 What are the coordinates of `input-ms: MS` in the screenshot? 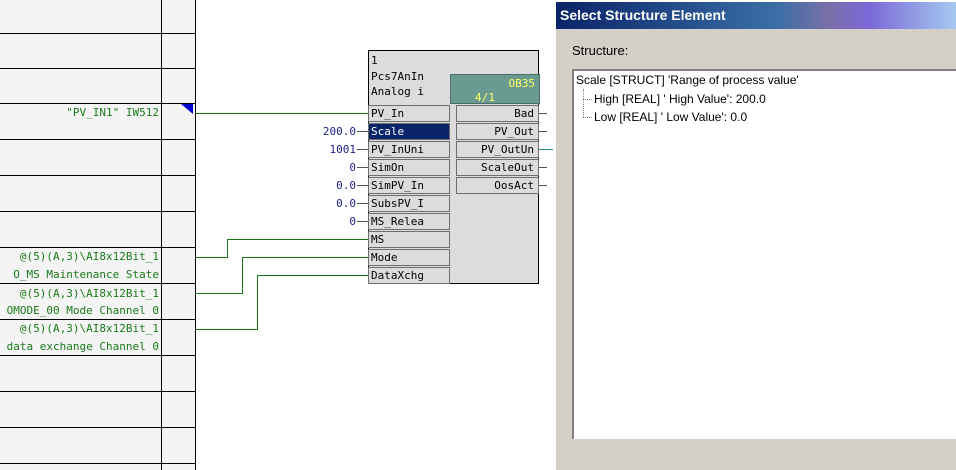 It's located at (409, 239).